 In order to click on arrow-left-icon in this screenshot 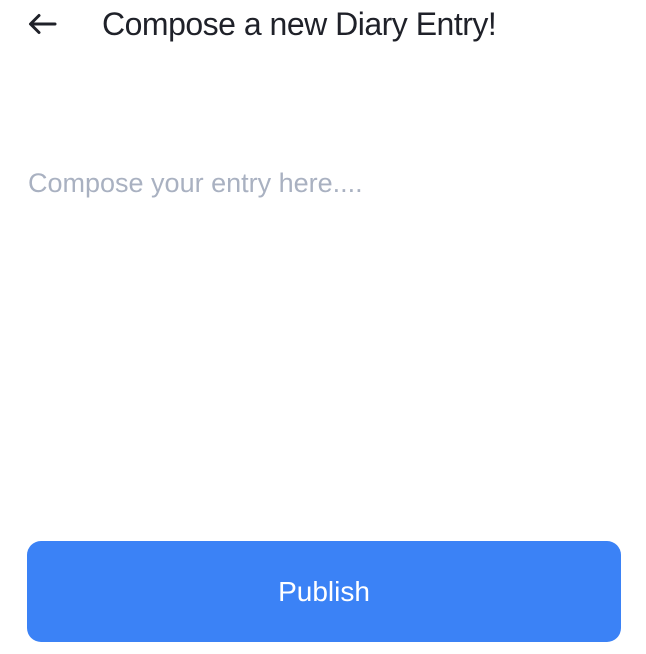, I will do `click(42, 24)`.